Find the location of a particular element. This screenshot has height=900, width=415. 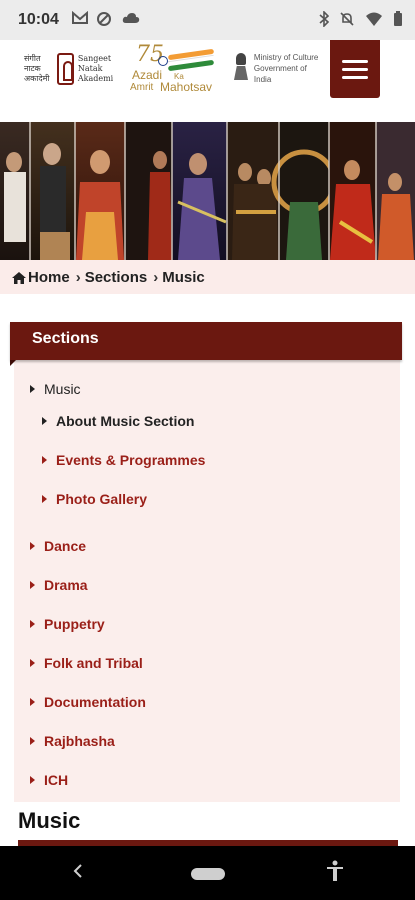

section-item-label: Puppetry is located at coordinates (74, 624).